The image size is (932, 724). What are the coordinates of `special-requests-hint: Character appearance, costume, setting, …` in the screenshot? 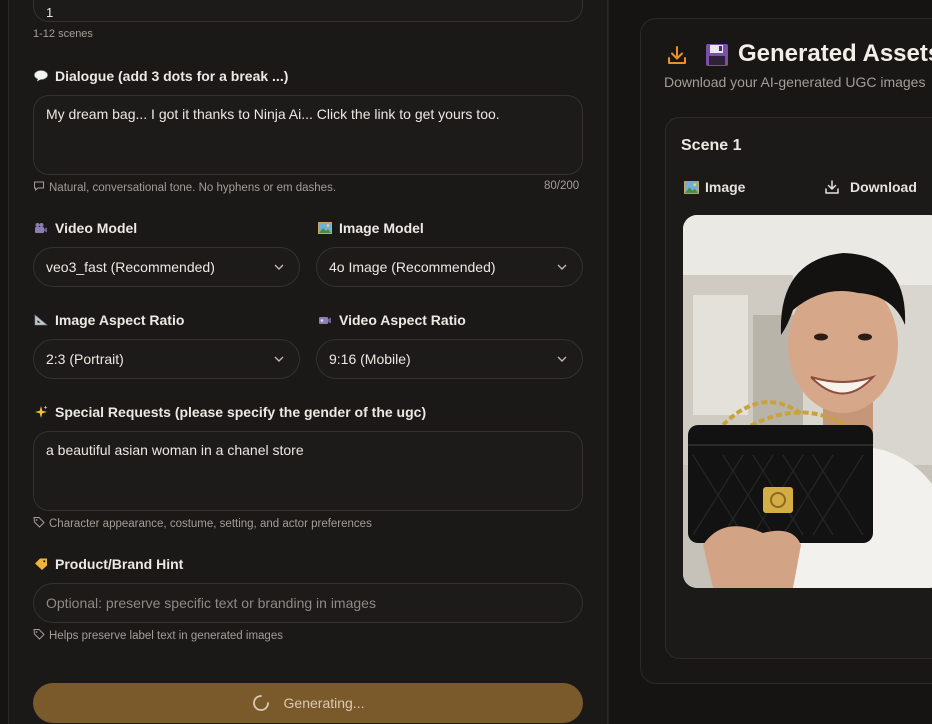 It's located at (202, 523).